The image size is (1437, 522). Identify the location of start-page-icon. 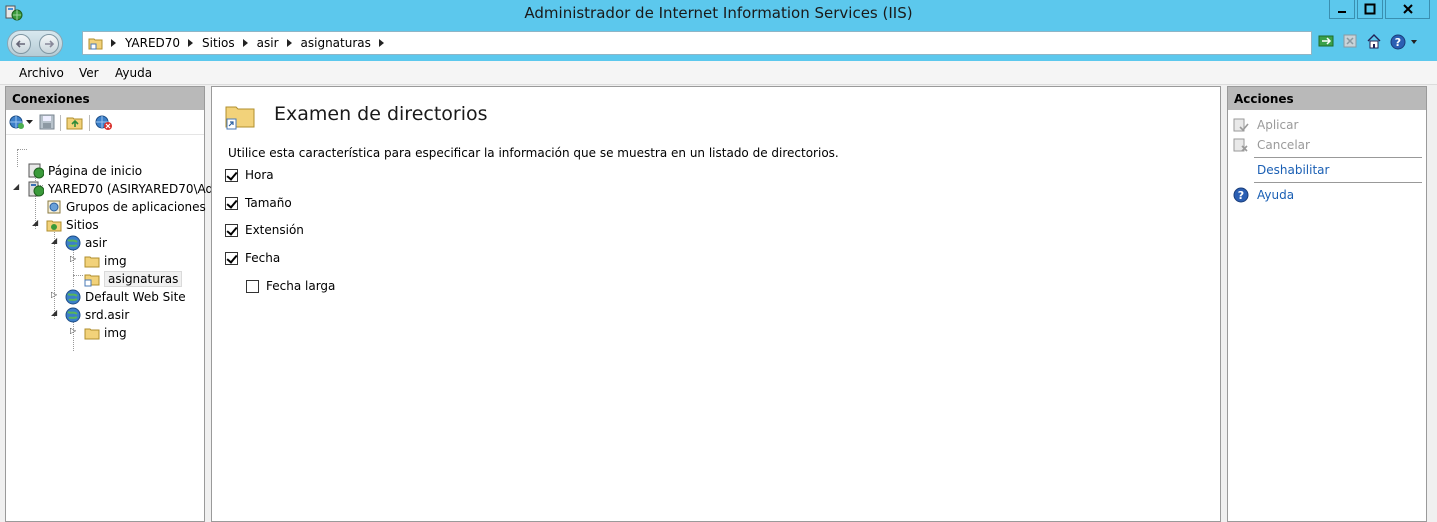
(36, 171).